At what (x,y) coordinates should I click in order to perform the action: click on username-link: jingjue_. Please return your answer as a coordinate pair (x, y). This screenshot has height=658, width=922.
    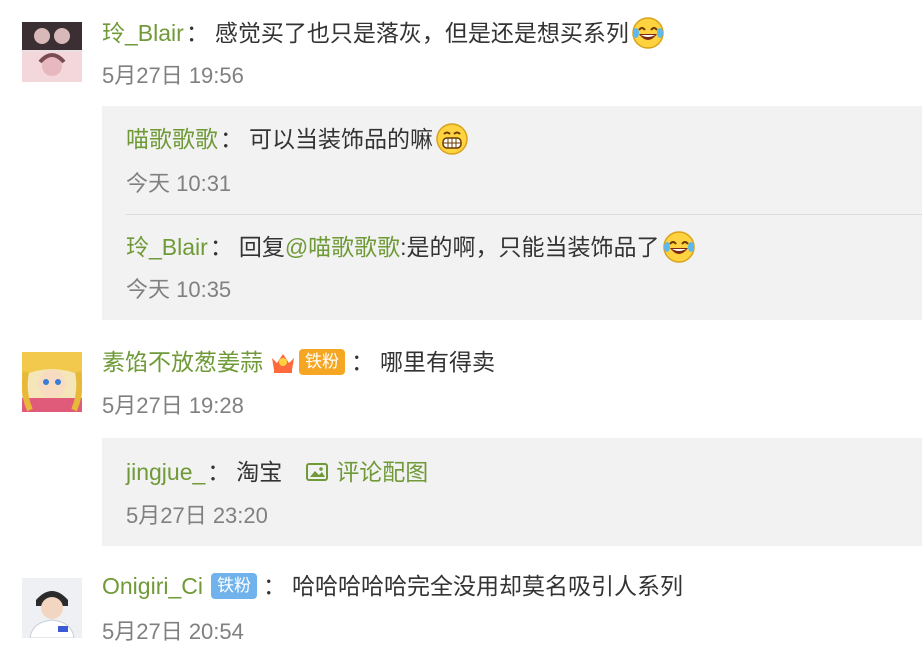
    Looking at the image, I should click on (165, 472).